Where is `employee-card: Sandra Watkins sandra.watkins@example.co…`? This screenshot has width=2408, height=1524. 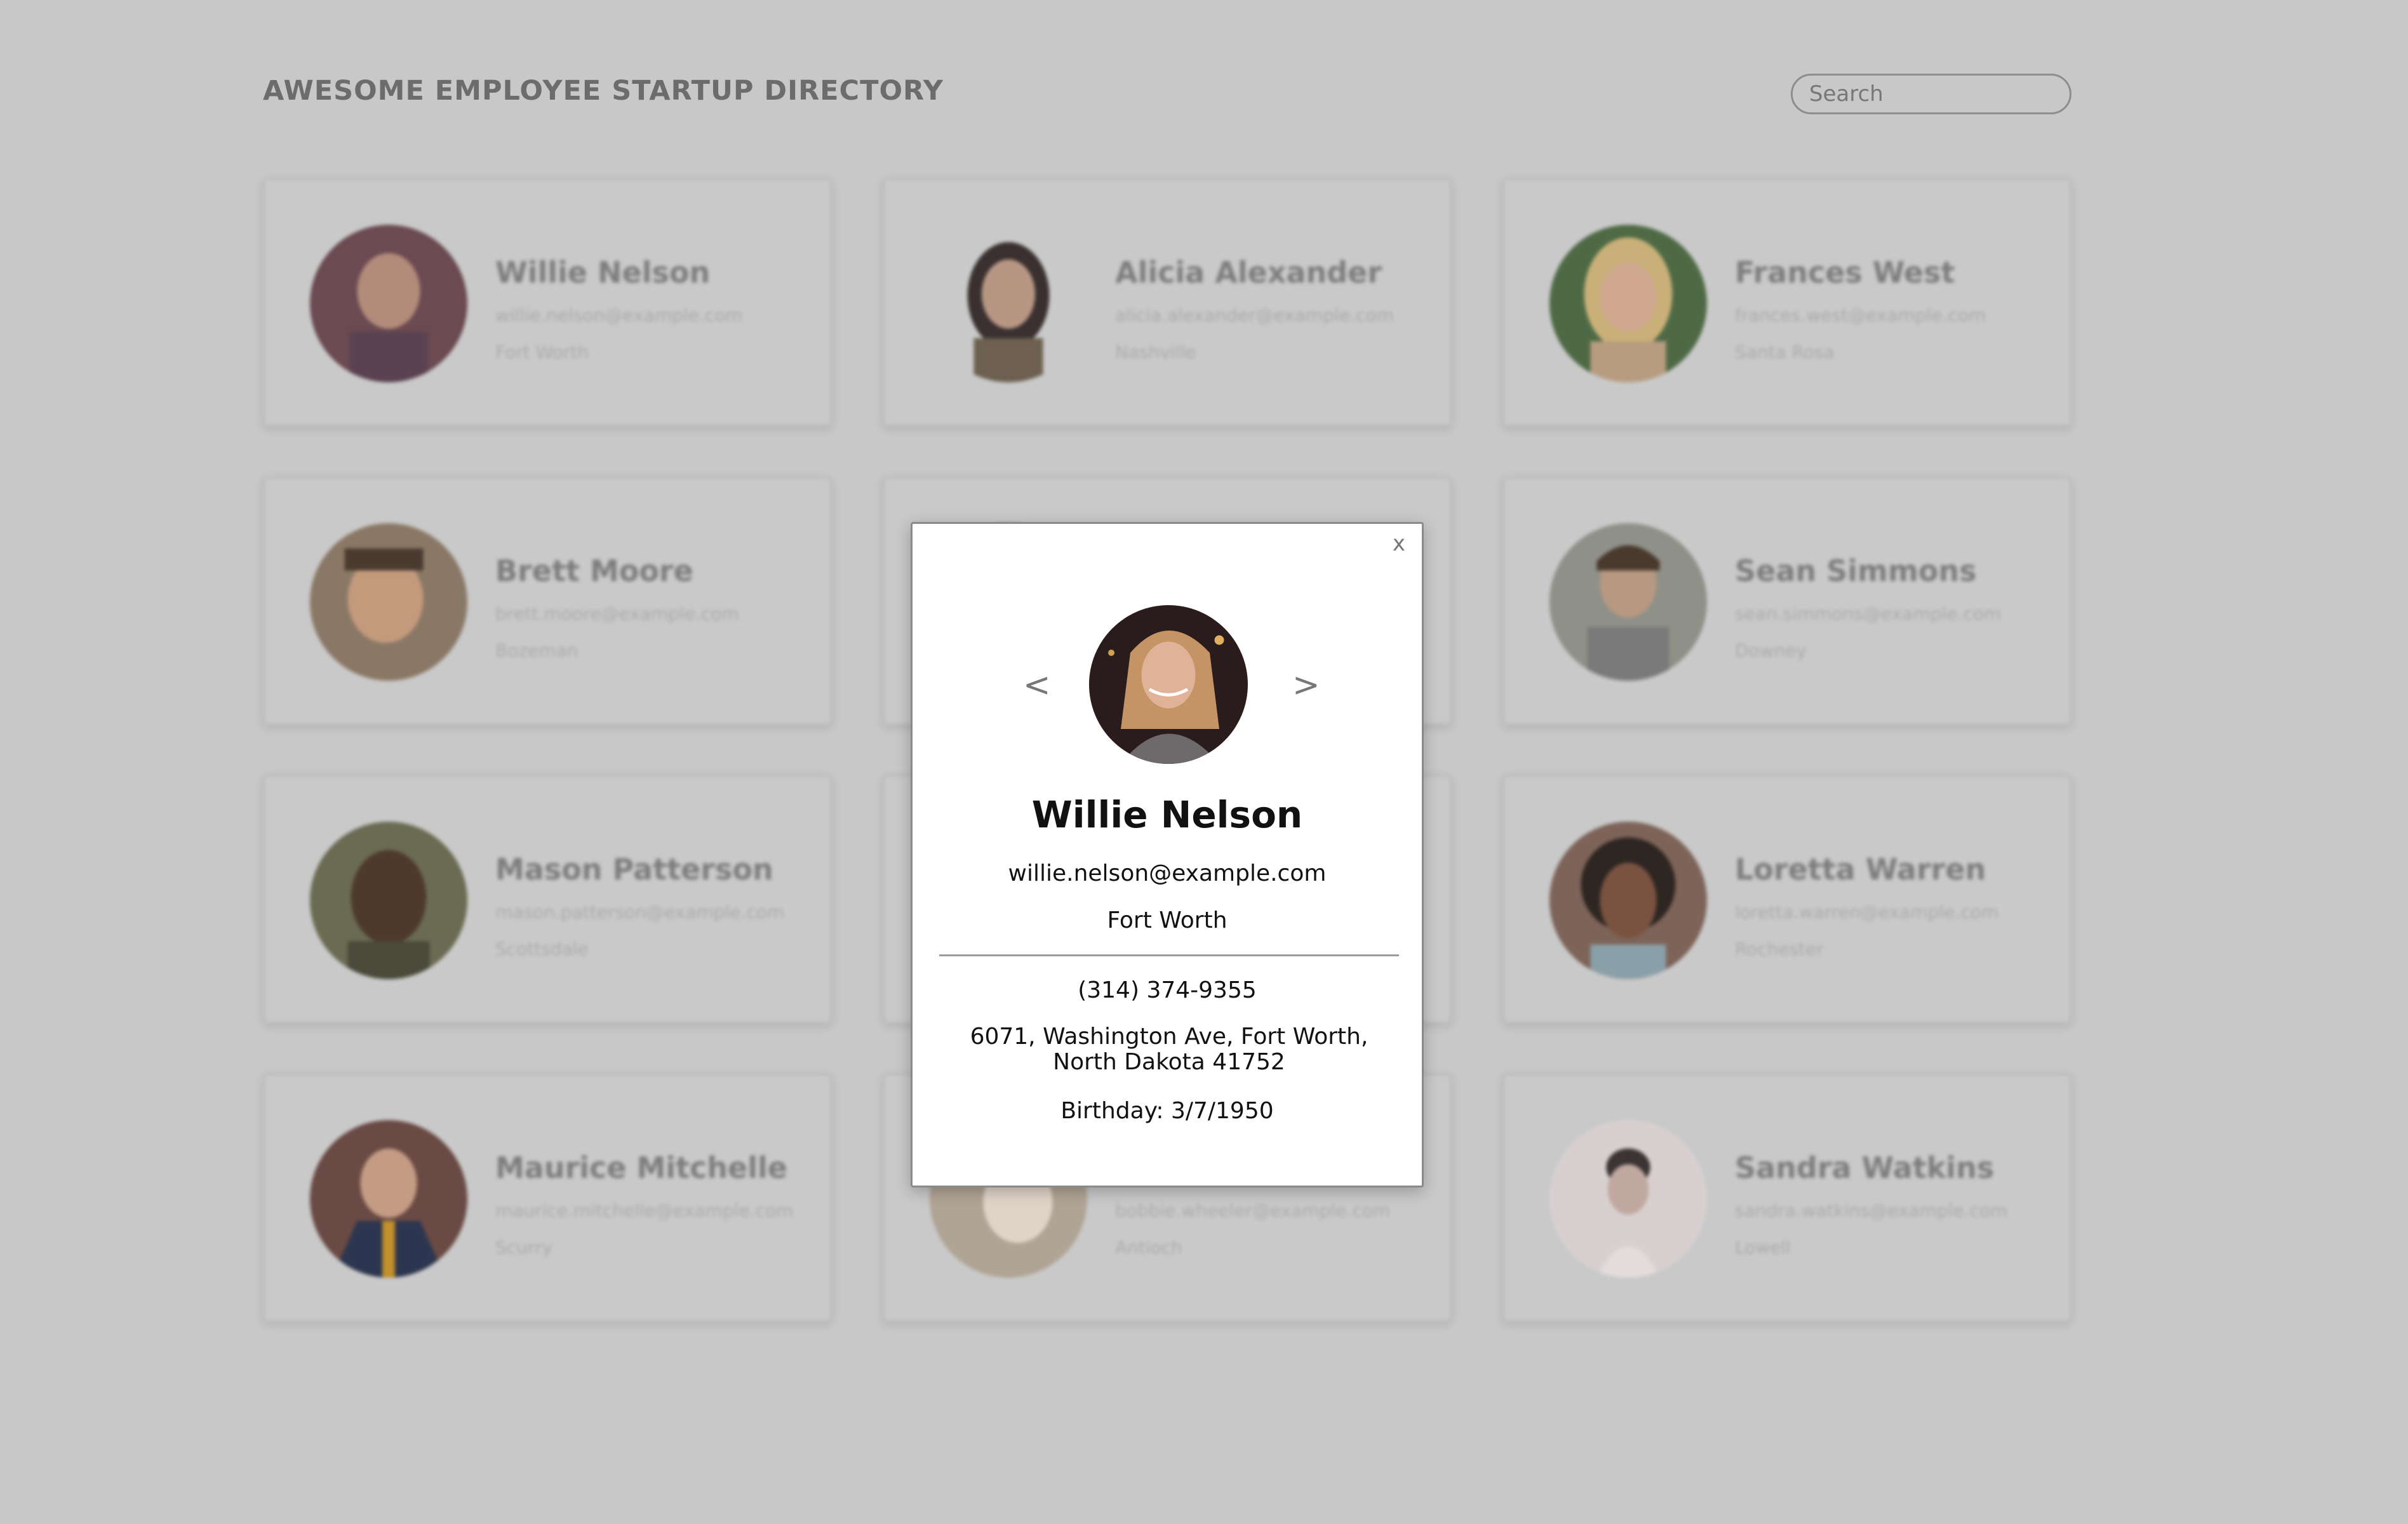
employee-card: Sandra Watkins sandra.watkins@example.co… is located at coordinates (1787, 1197).